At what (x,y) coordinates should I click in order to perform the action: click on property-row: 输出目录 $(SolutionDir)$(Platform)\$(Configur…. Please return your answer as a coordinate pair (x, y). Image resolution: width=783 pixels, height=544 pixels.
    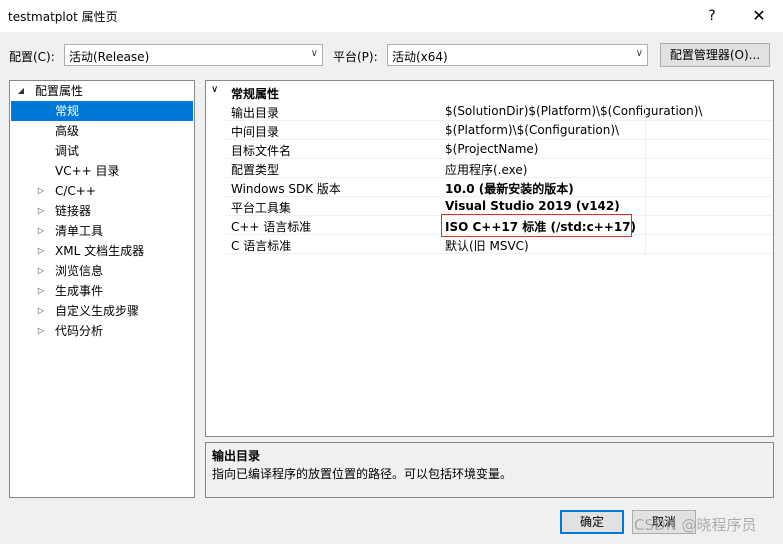
    Looking at the image, I should click on (499, 111).